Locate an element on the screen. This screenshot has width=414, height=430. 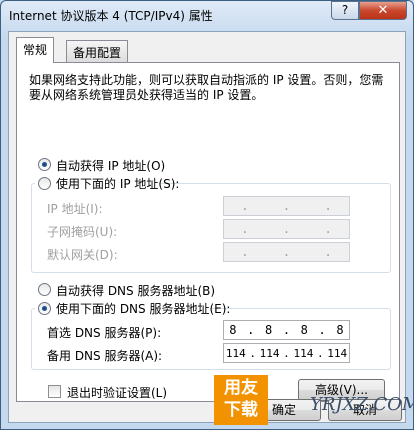
subnet-mask-label: 子网掩码(U): is located at coordinates (82, 232).